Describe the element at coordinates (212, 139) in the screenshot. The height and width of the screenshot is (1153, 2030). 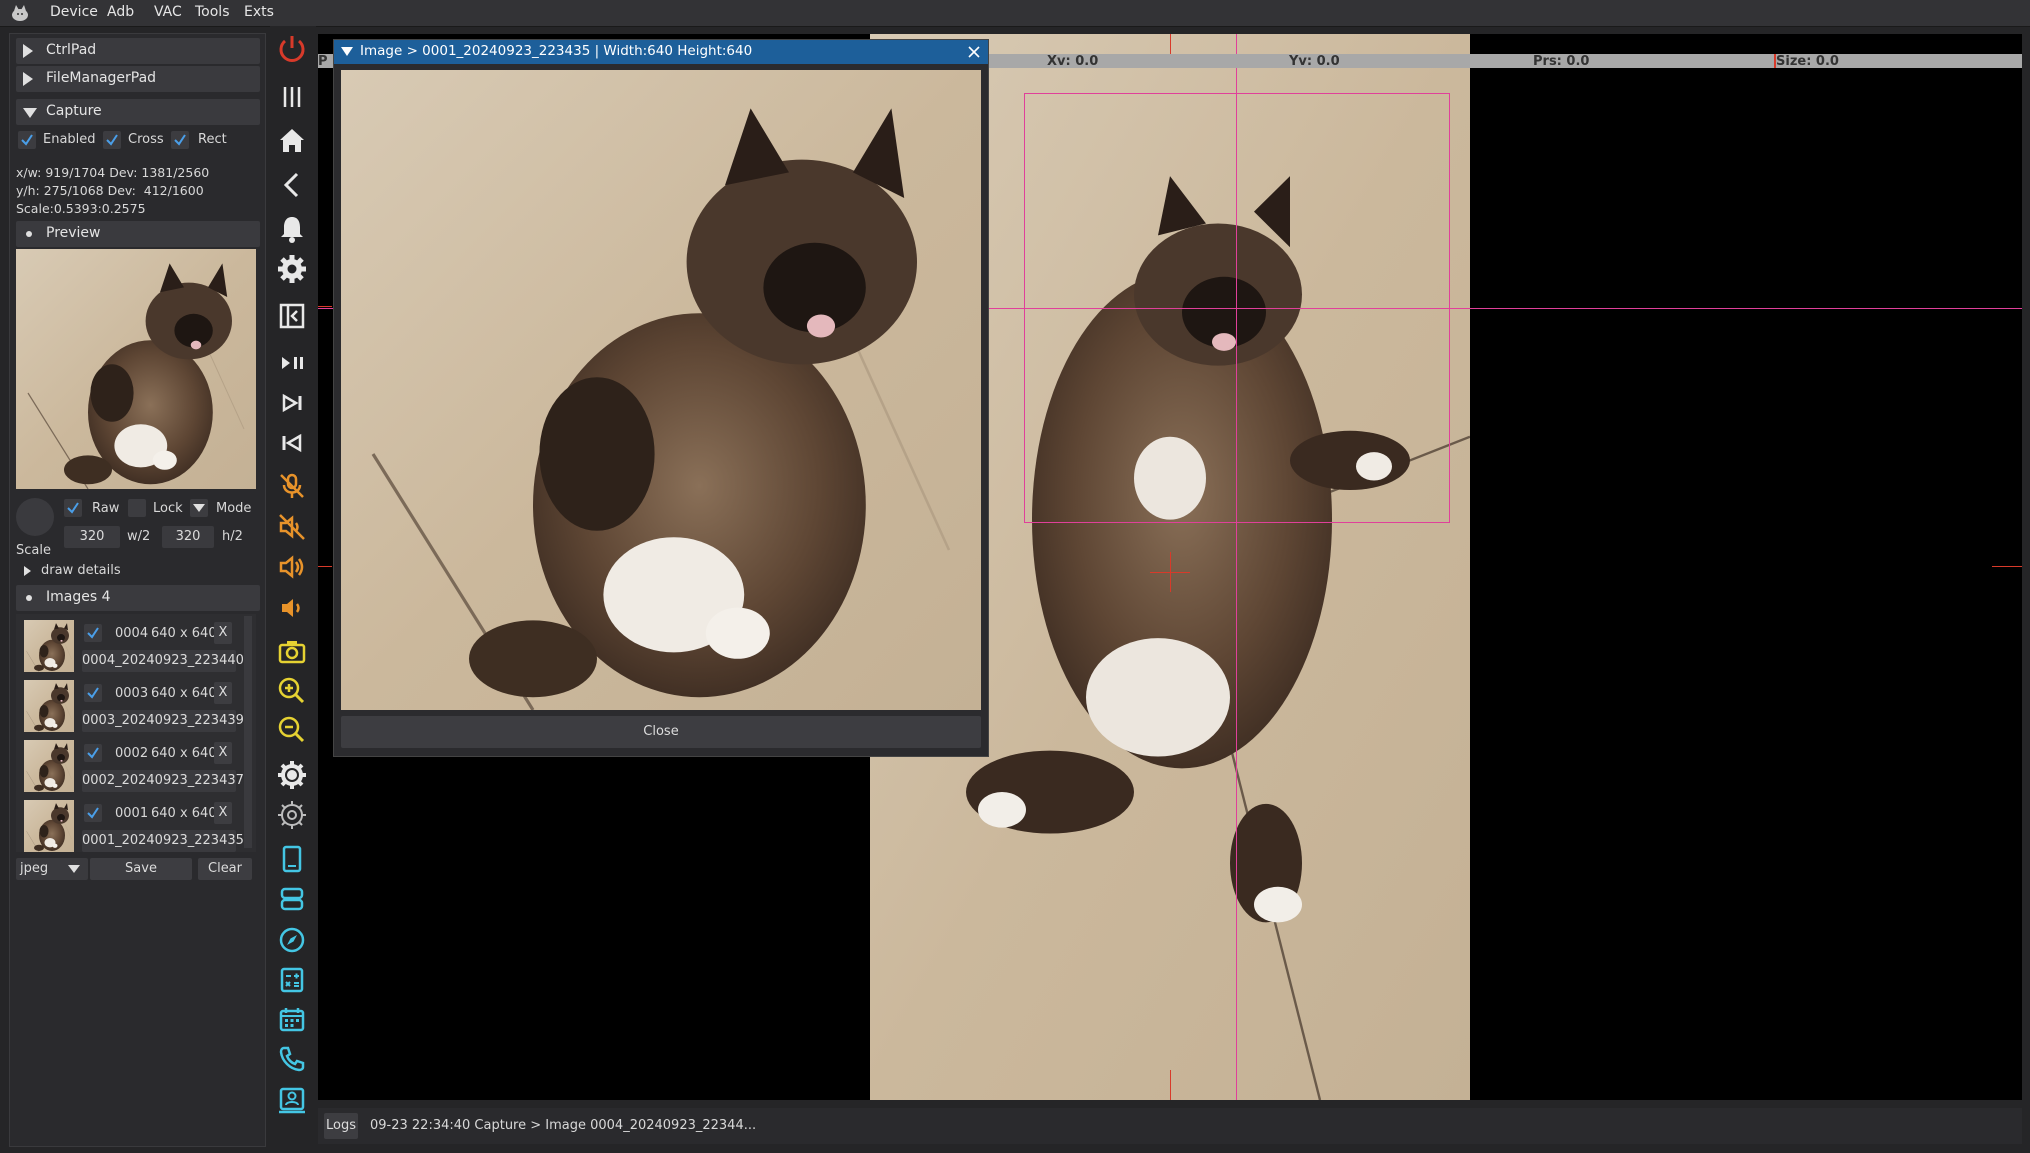
I see `rect-label: Rect` at that location.